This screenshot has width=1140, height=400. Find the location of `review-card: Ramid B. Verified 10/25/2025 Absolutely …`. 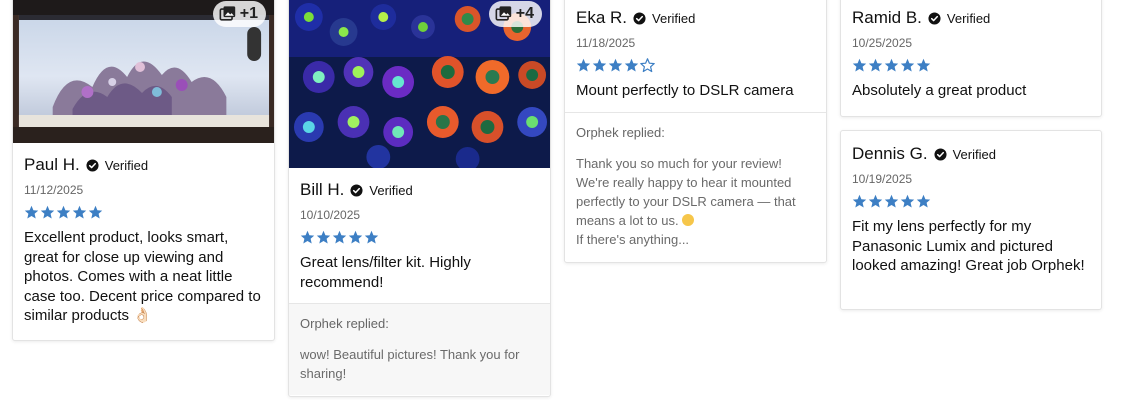

review-card: Ramid B. Verified 10/25/2025 Absolutely … is located at coordinates (971, 58).